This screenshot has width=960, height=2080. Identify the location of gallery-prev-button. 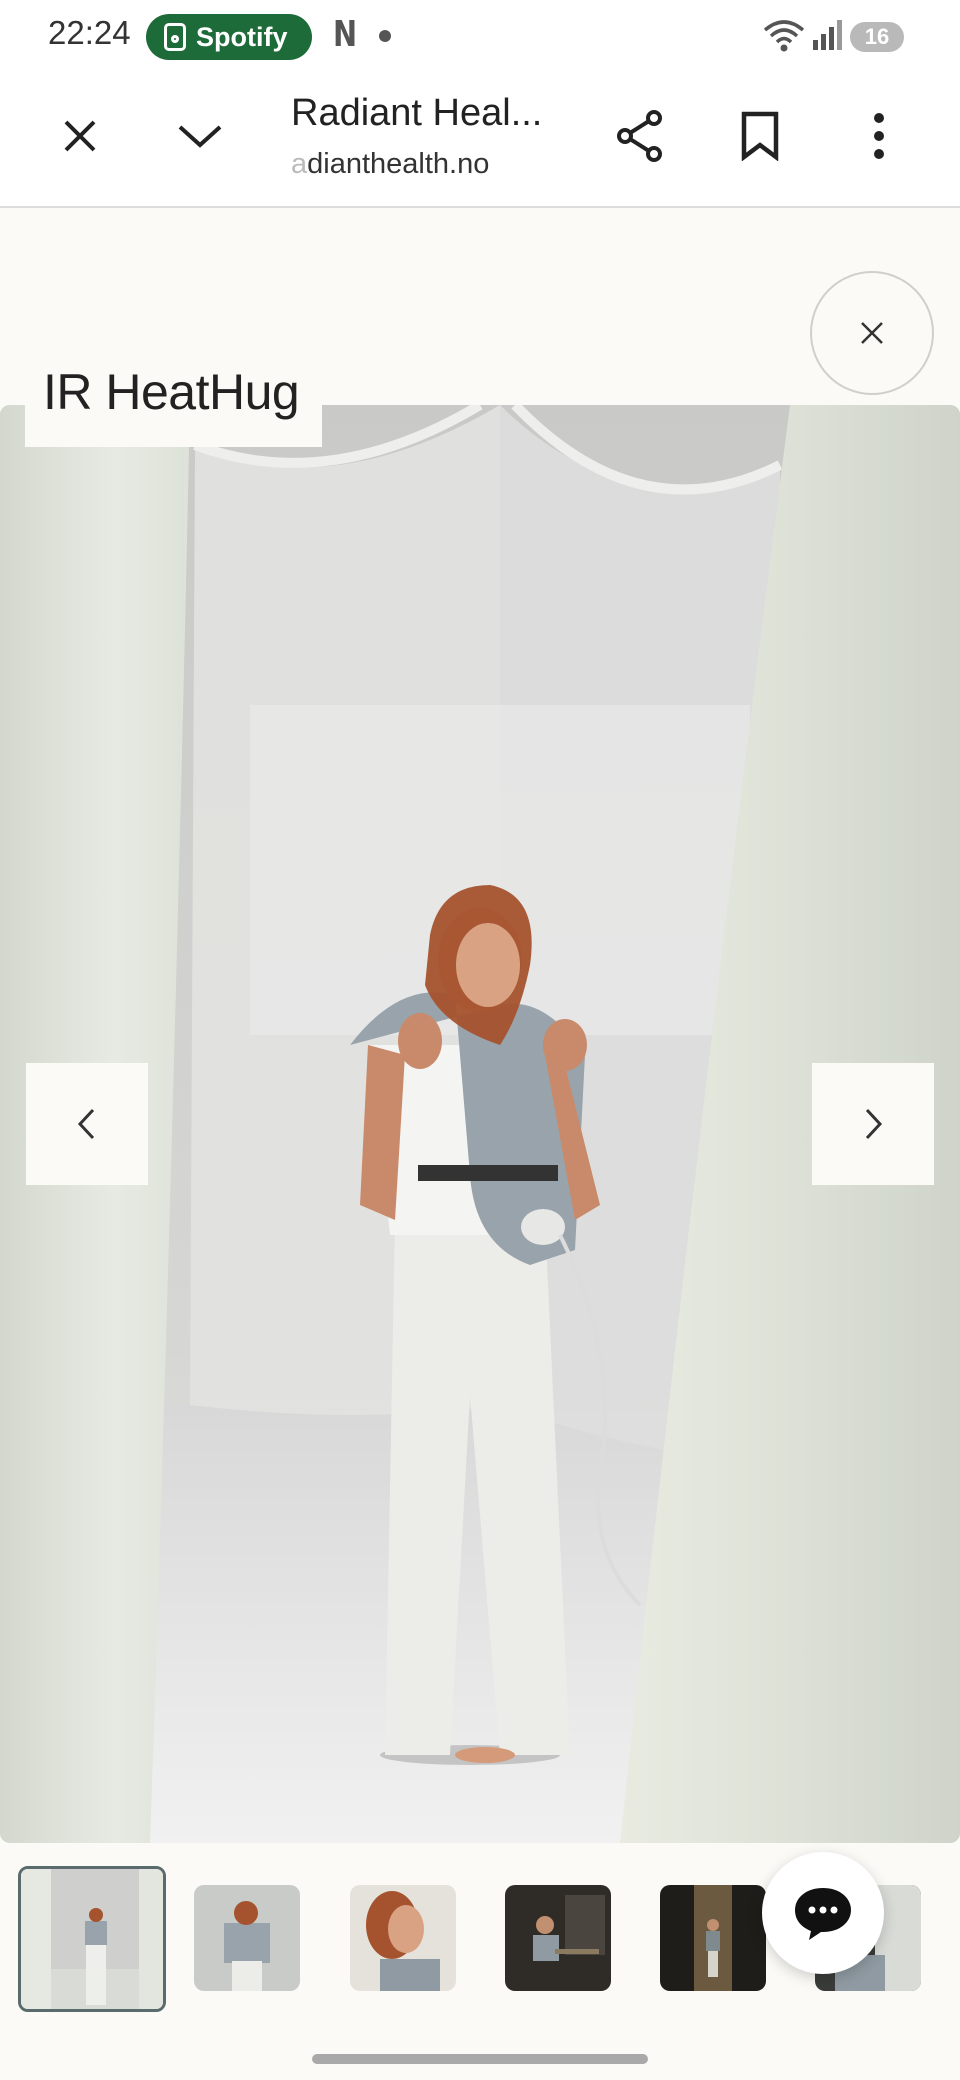
(87, 1124).